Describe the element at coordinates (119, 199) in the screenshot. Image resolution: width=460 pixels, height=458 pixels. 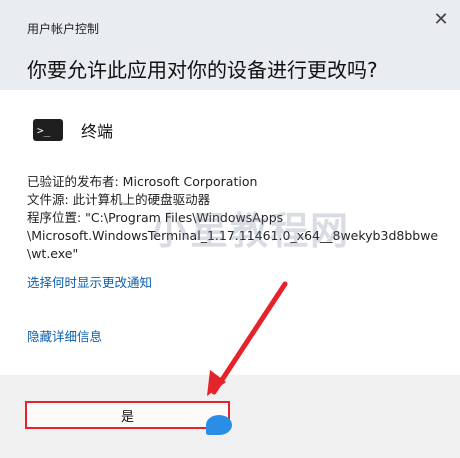
I see `source-text: 文件源: 此计算机上的硬盘驱动器` at that location.